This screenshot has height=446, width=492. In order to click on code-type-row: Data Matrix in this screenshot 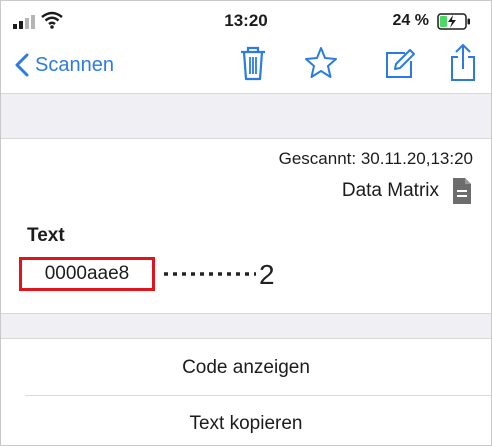, I will do `click(407, 191)`.